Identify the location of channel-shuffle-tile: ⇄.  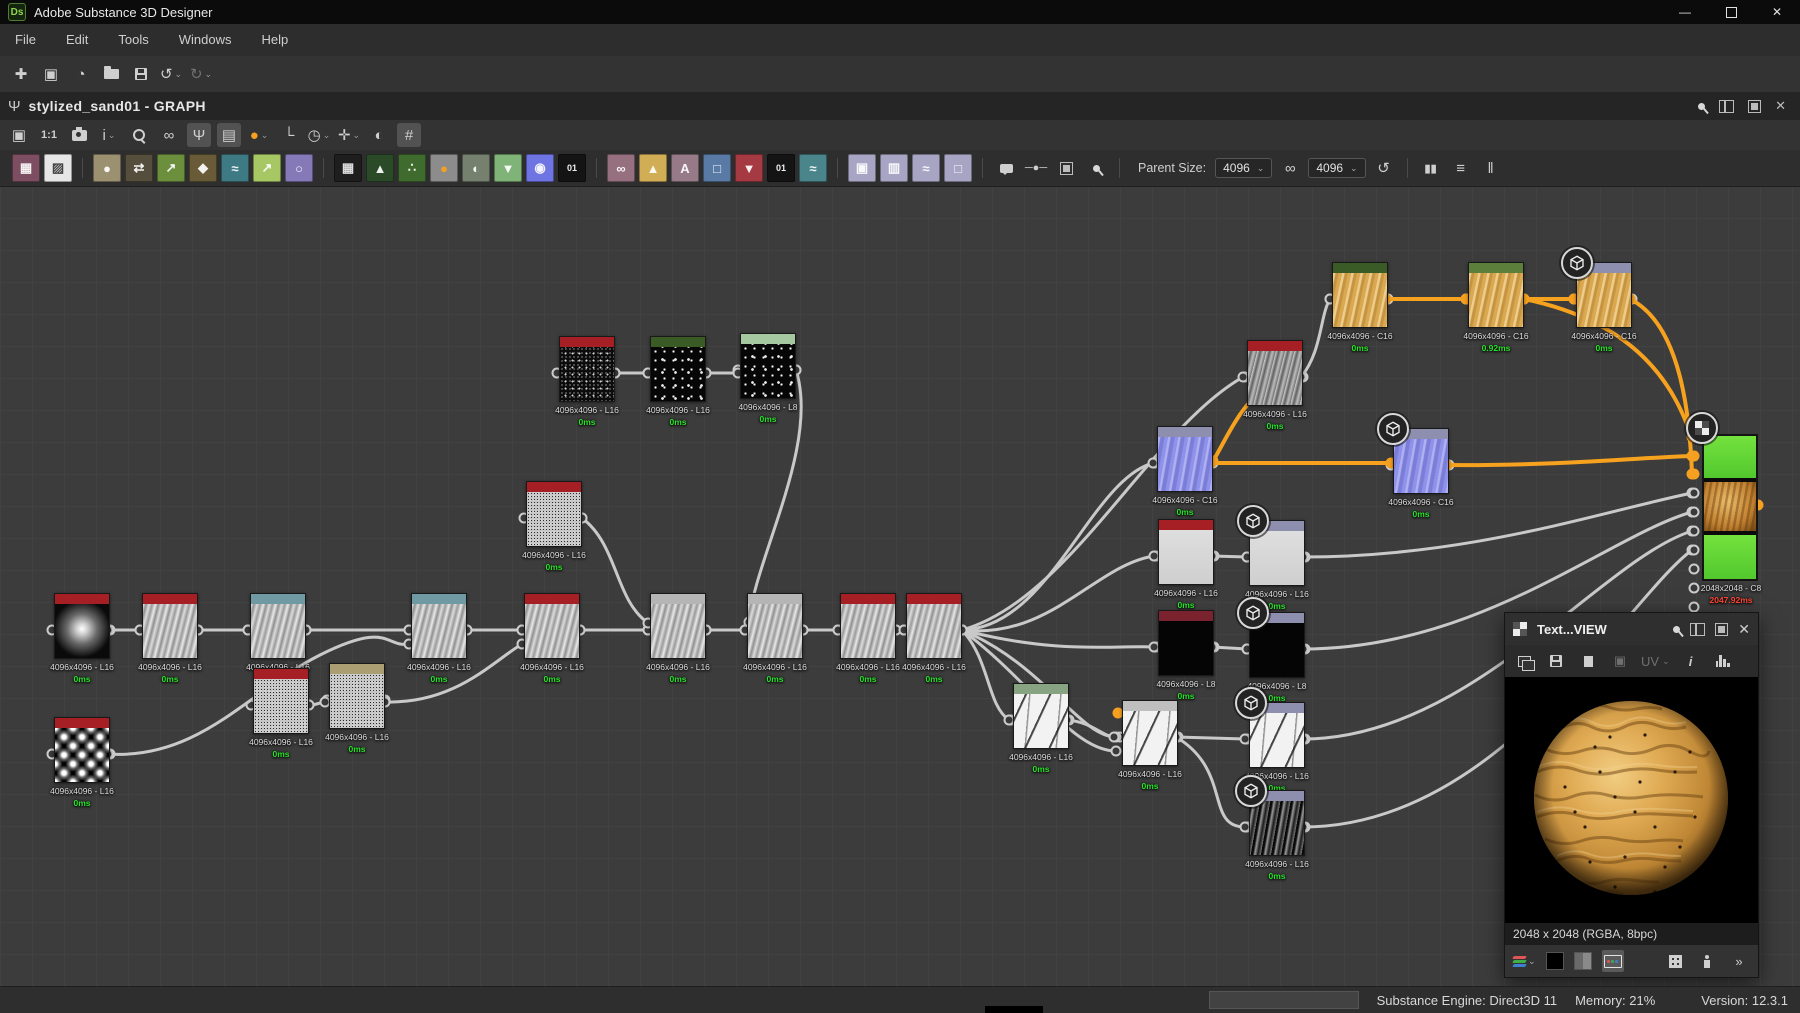
(139, 168).